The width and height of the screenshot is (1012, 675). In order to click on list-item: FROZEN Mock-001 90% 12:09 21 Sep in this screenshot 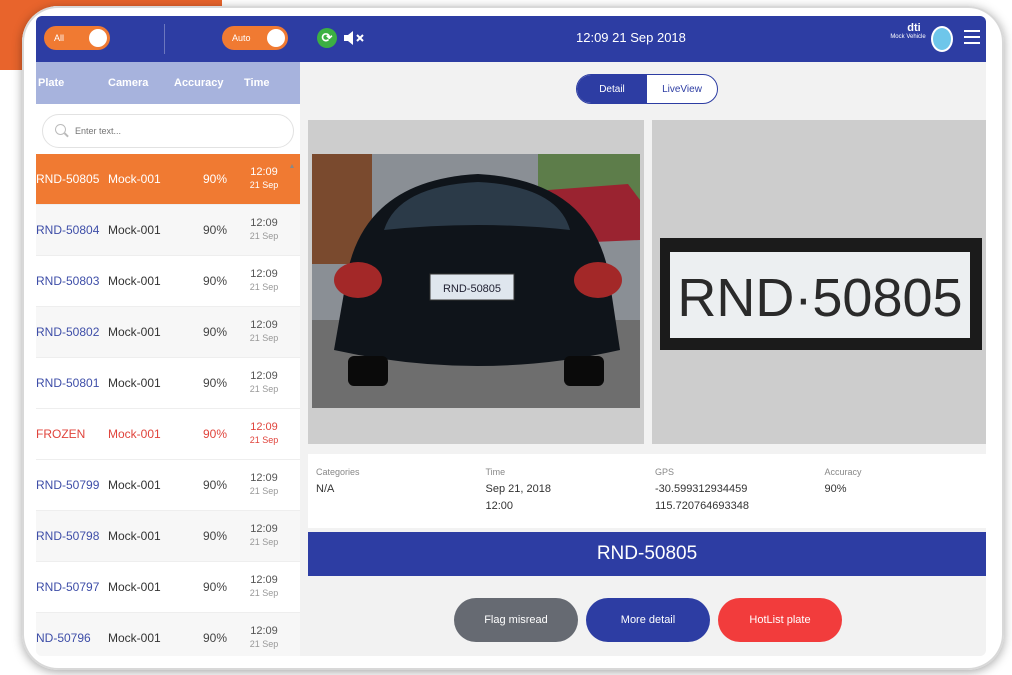, I will do `click(168, 434)`.